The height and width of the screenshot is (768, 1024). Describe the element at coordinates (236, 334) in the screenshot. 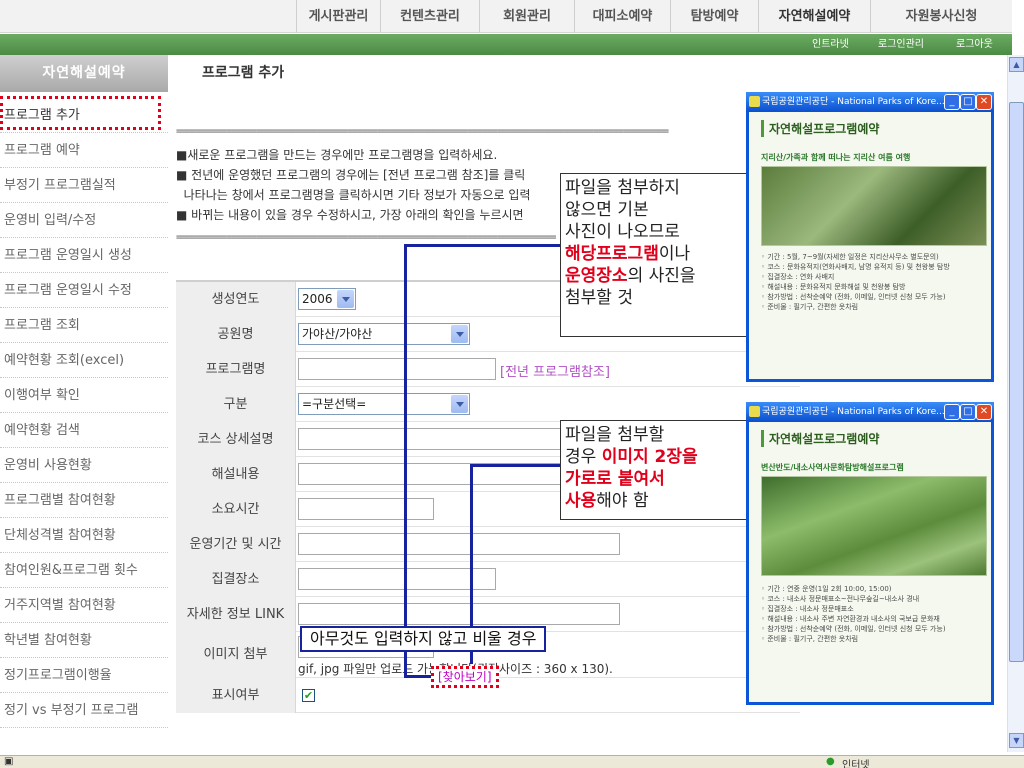

I see `label-park: 공원명` at that location.